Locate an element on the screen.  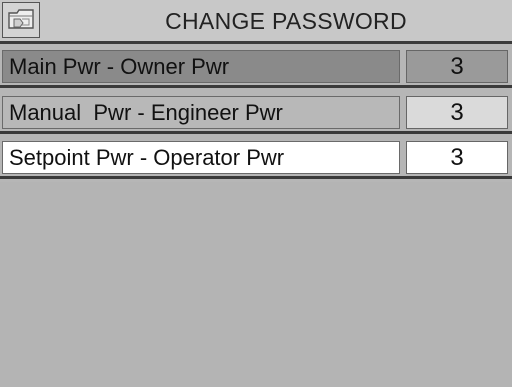
password-row-manual-engineer: Manual Pwr - Engineer Pwr 3 is located at coordinates (256, 113).